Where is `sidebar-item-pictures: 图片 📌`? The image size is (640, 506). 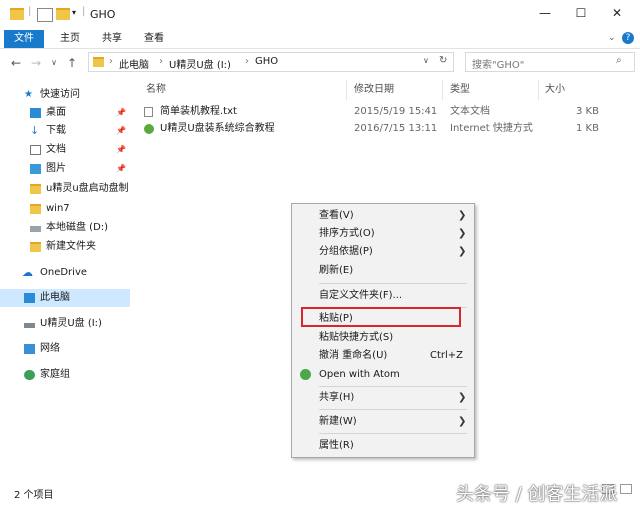 sidebar-item-pictures: 图片 📌 is located at coordinates (65, 169).